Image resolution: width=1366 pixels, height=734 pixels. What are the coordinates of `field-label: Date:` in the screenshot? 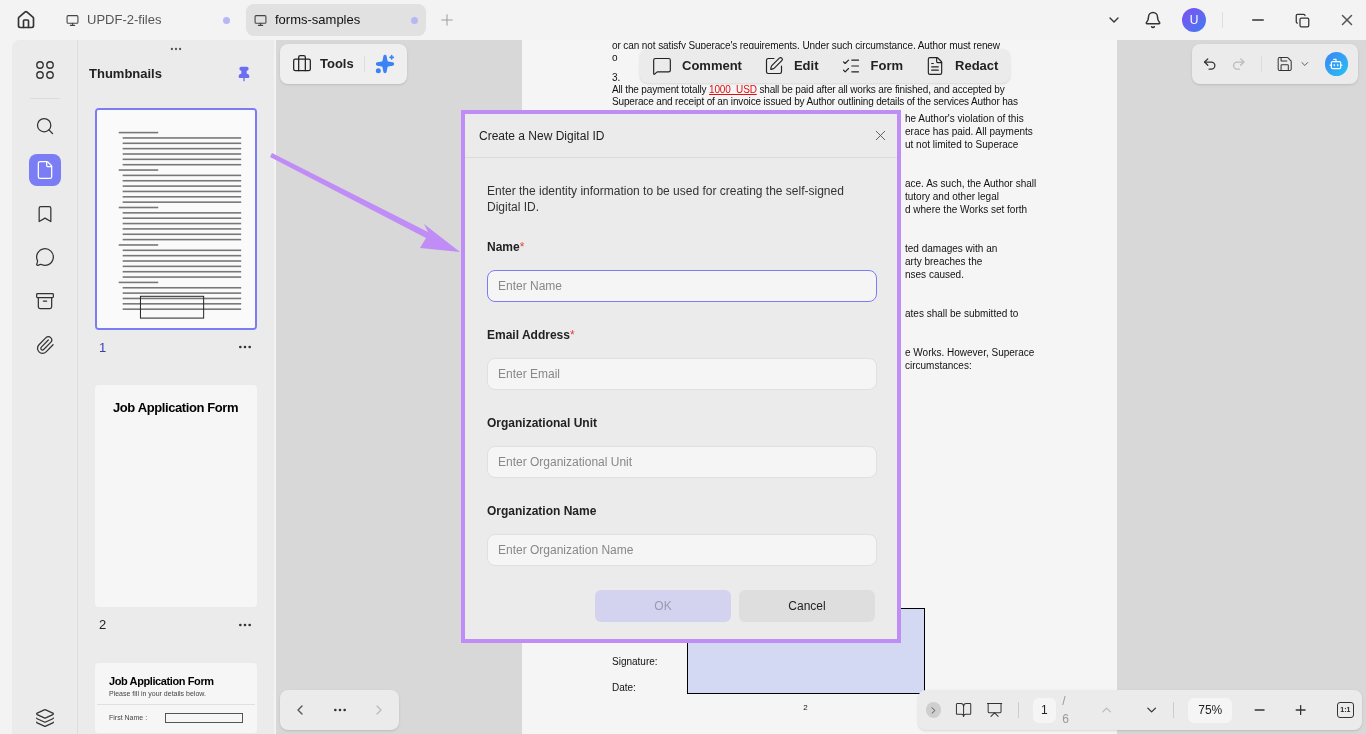 It's located at (624, 688).